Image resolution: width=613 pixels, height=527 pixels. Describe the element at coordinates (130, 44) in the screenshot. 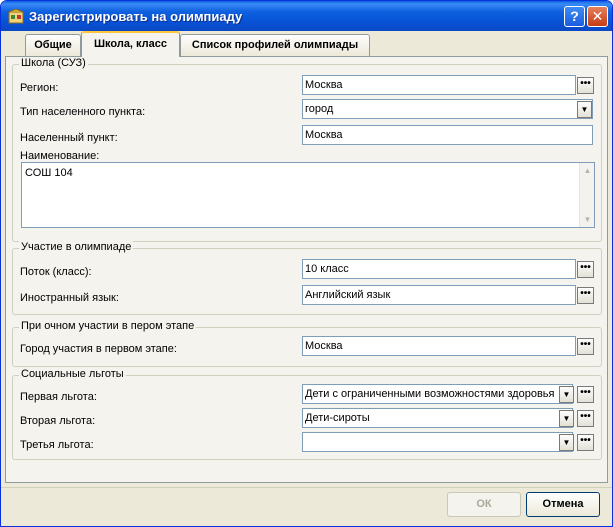

I see `tab-school-class: Школа, класс` at that location.